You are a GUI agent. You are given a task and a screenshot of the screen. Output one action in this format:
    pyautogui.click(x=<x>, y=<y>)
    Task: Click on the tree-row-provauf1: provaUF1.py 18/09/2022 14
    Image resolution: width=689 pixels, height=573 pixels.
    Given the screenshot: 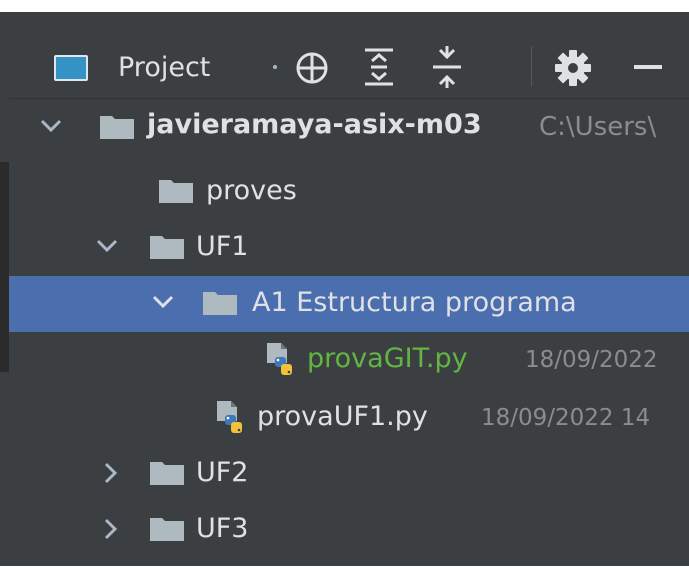 What is the action you would take?
    pyautogui.click(x=349, y=418)
    